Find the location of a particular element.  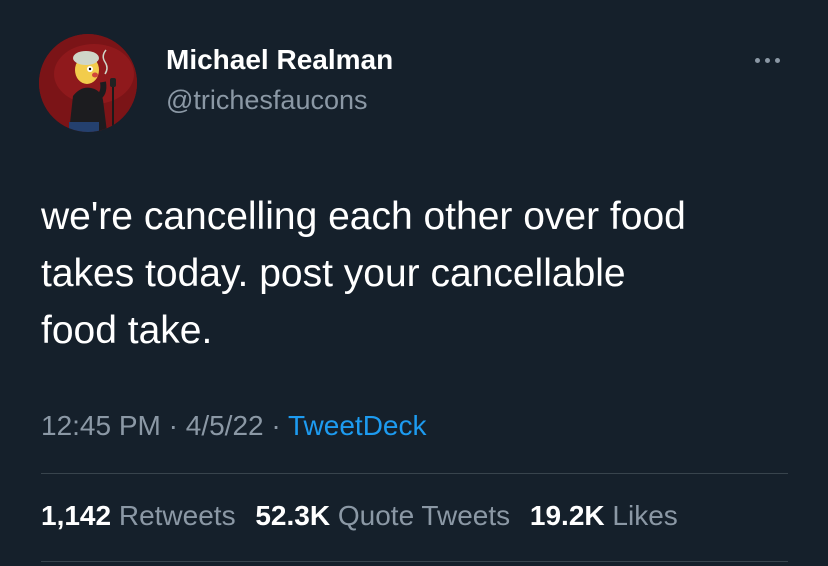

quote-tweets-count: 52.3K is located at coordinates (293, 515).